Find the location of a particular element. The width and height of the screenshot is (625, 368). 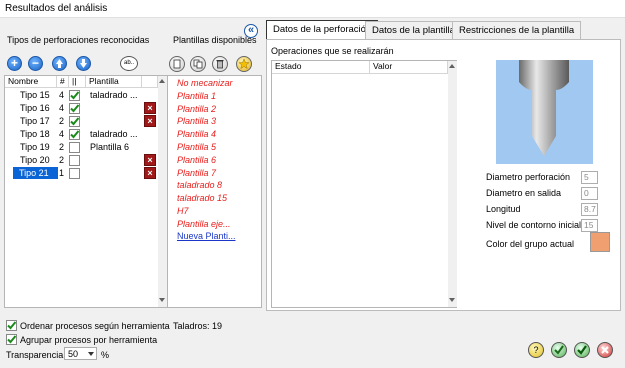

plantilla-item: H7 is located at coordinates (183, 211).